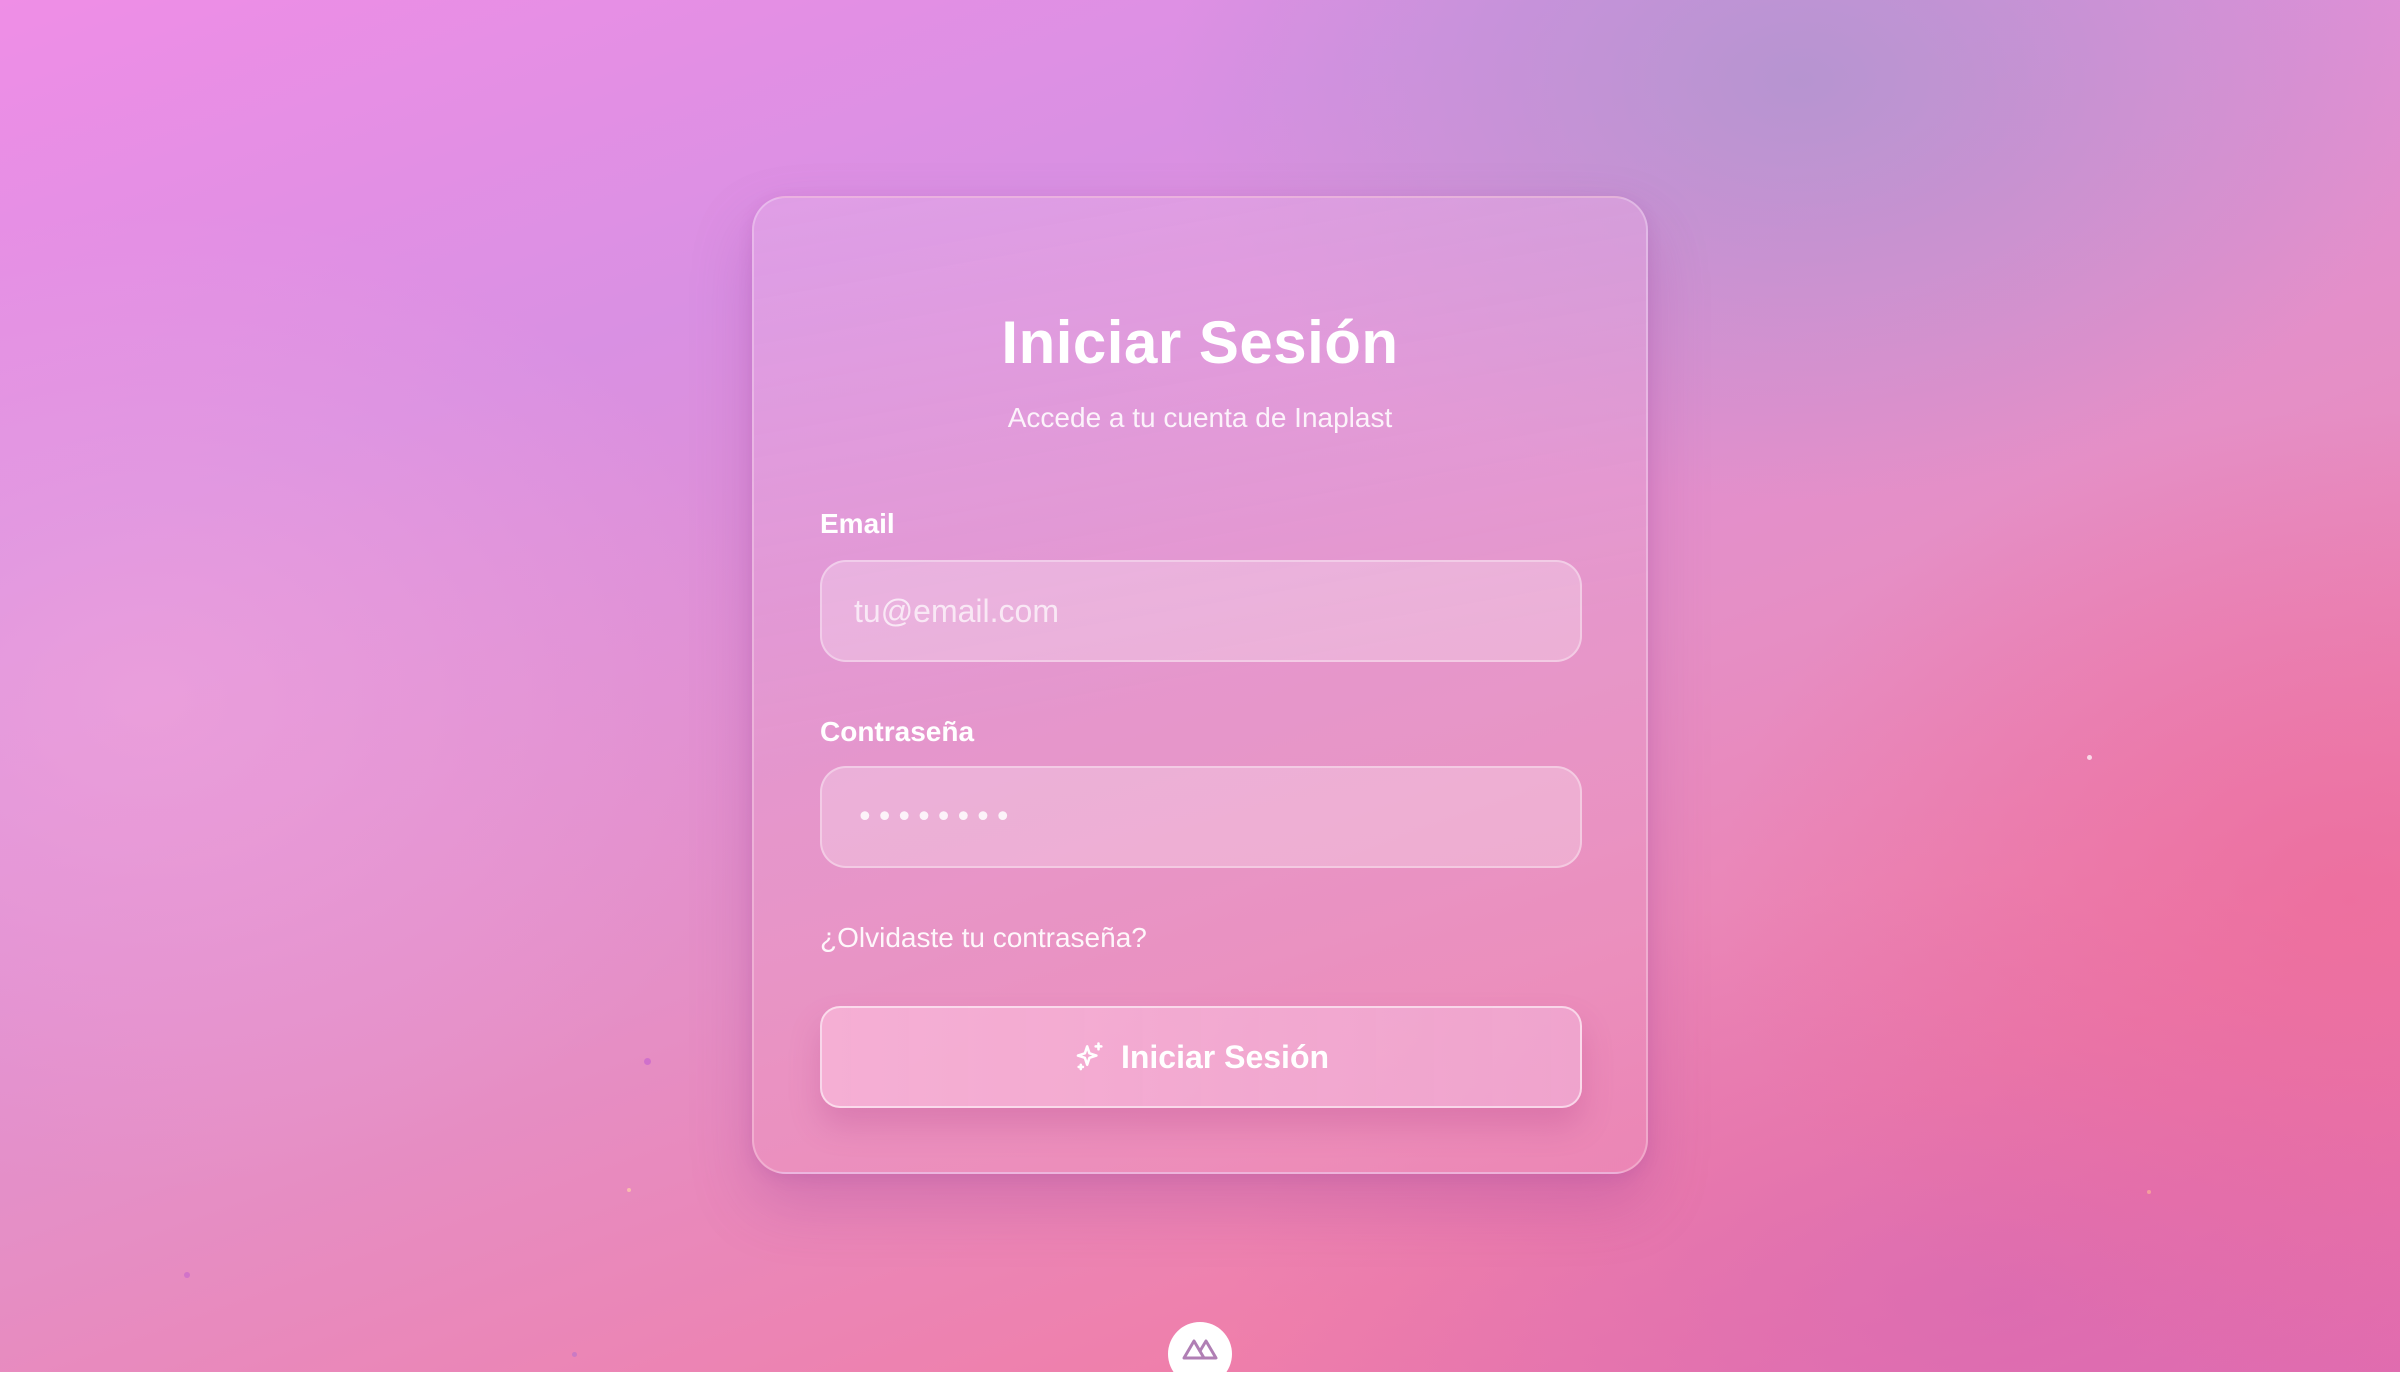  I want to click on sparkles-icon, so click(1090, 1057).